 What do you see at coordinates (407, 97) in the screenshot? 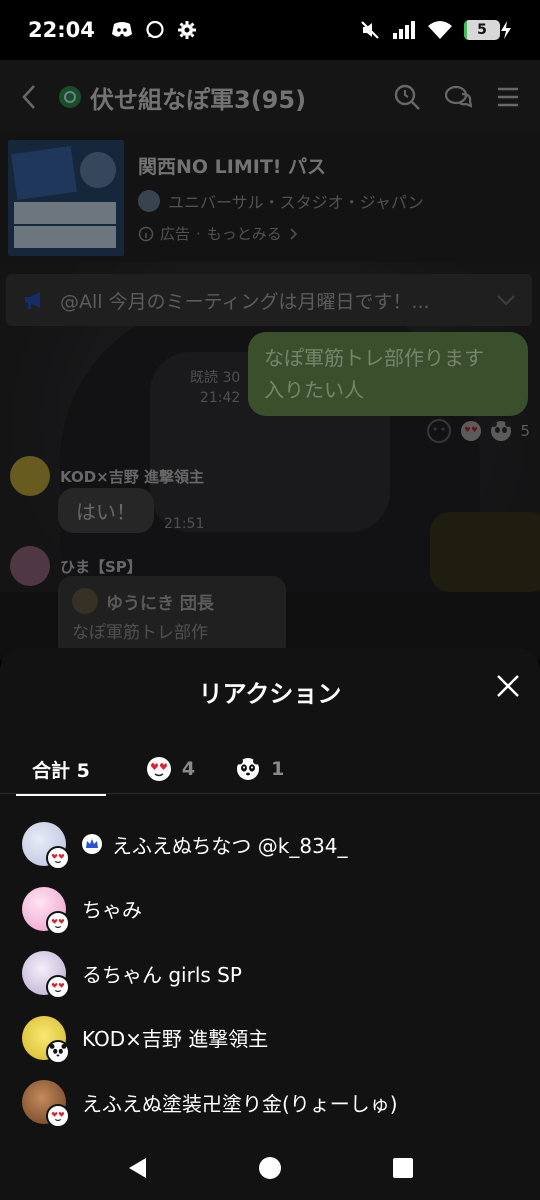
I see `search-icon` at bounding box center [407, 97].